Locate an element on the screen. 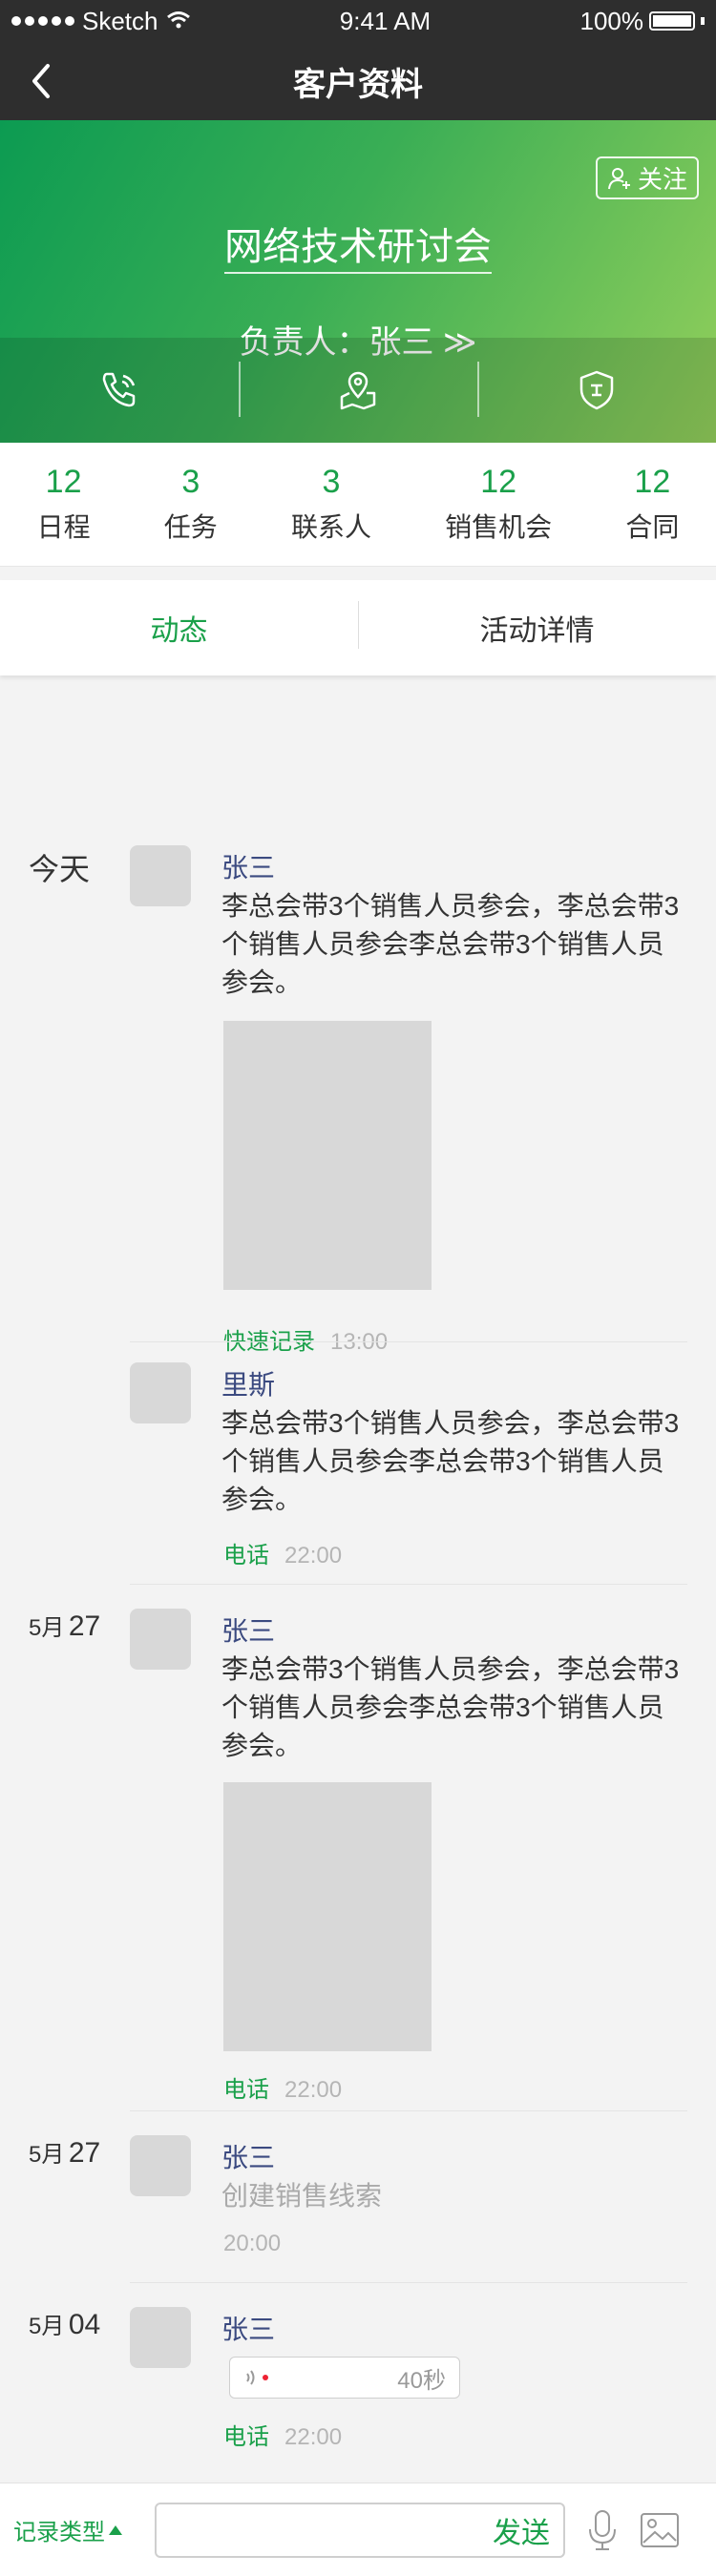 The width and height of the screenshot is (716, 2576). unread-dot is located at coordinates (265, 2377).